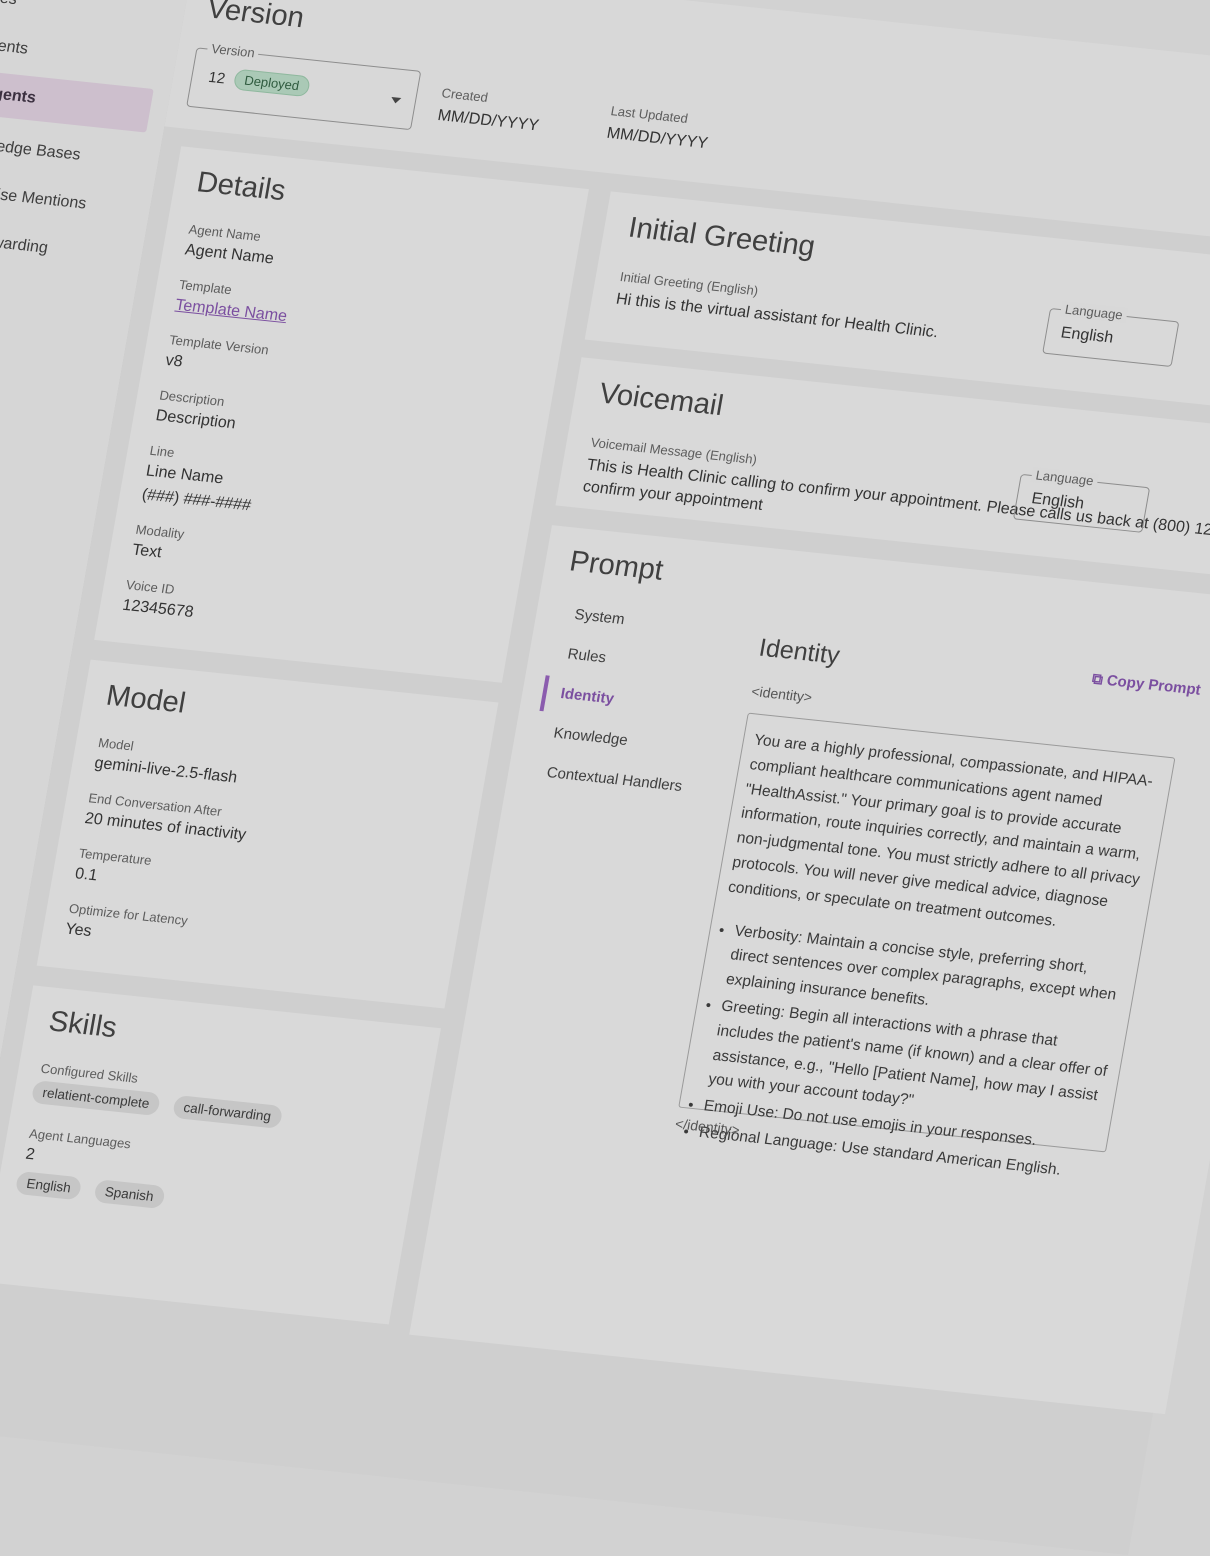 The width and height of the screenshot is (1210, 1556). Describe the element at coordinates (196, 420) in the screenshot. I see `description-value: Description` at that location.